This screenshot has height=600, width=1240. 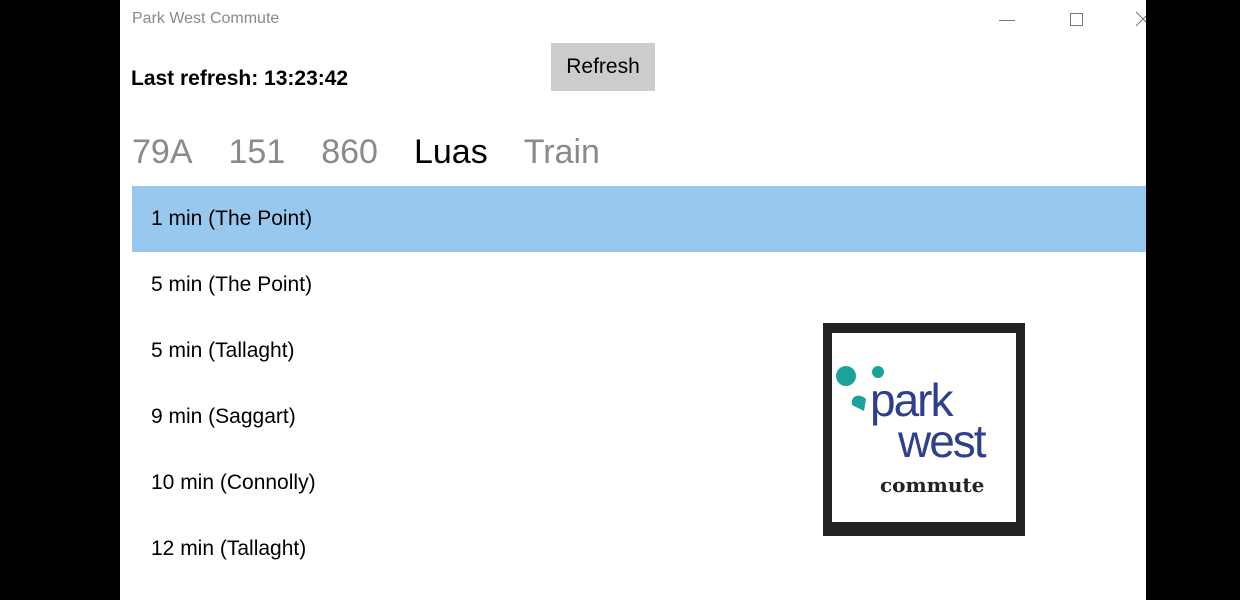 I want to click on logo-swoosh, so click(x=858, y=403).